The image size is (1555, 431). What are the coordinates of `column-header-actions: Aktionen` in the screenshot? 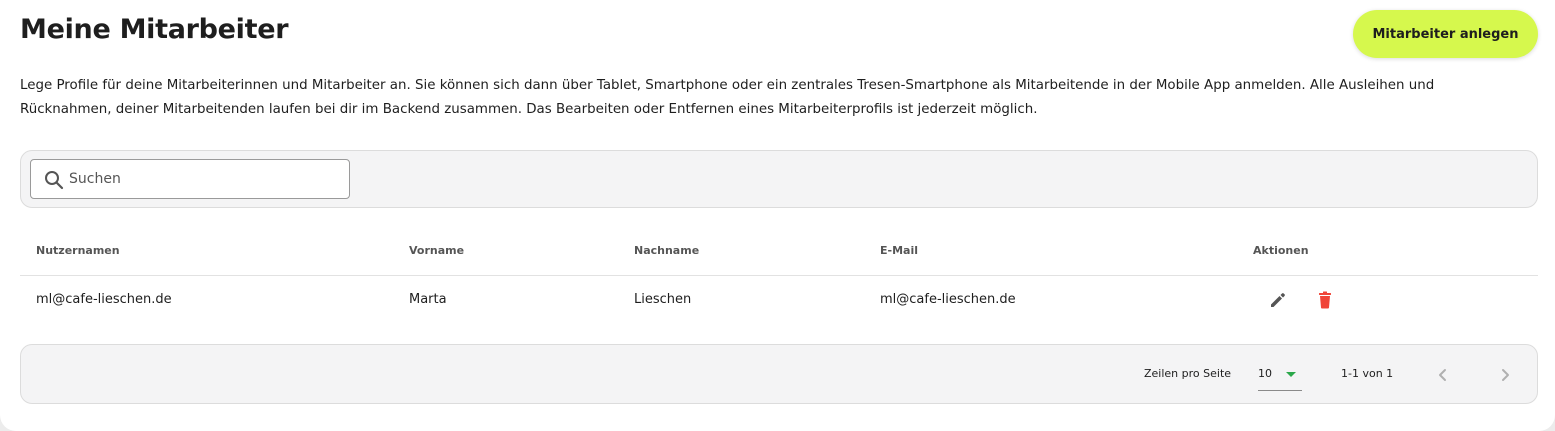 It's located at (1281, 250).